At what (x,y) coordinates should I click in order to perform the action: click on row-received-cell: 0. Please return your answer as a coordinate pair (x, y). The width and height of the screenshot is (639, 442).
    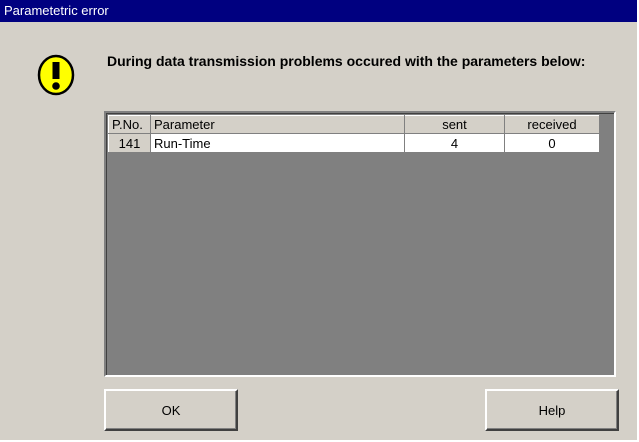
    Looking at the image, I should click on (552, 143).